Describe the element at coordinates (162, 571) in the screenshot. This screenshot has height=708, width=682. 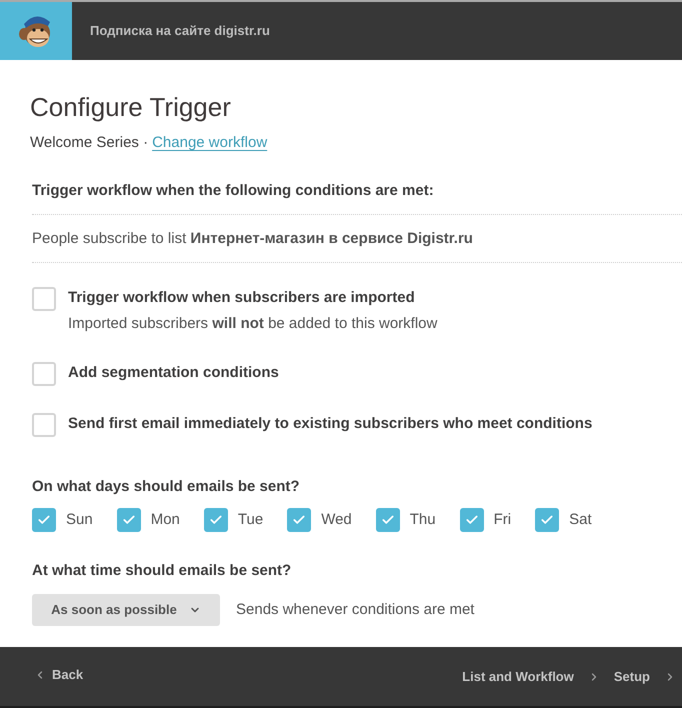
I see `time-question: At what time should emails be sent?` at that location.